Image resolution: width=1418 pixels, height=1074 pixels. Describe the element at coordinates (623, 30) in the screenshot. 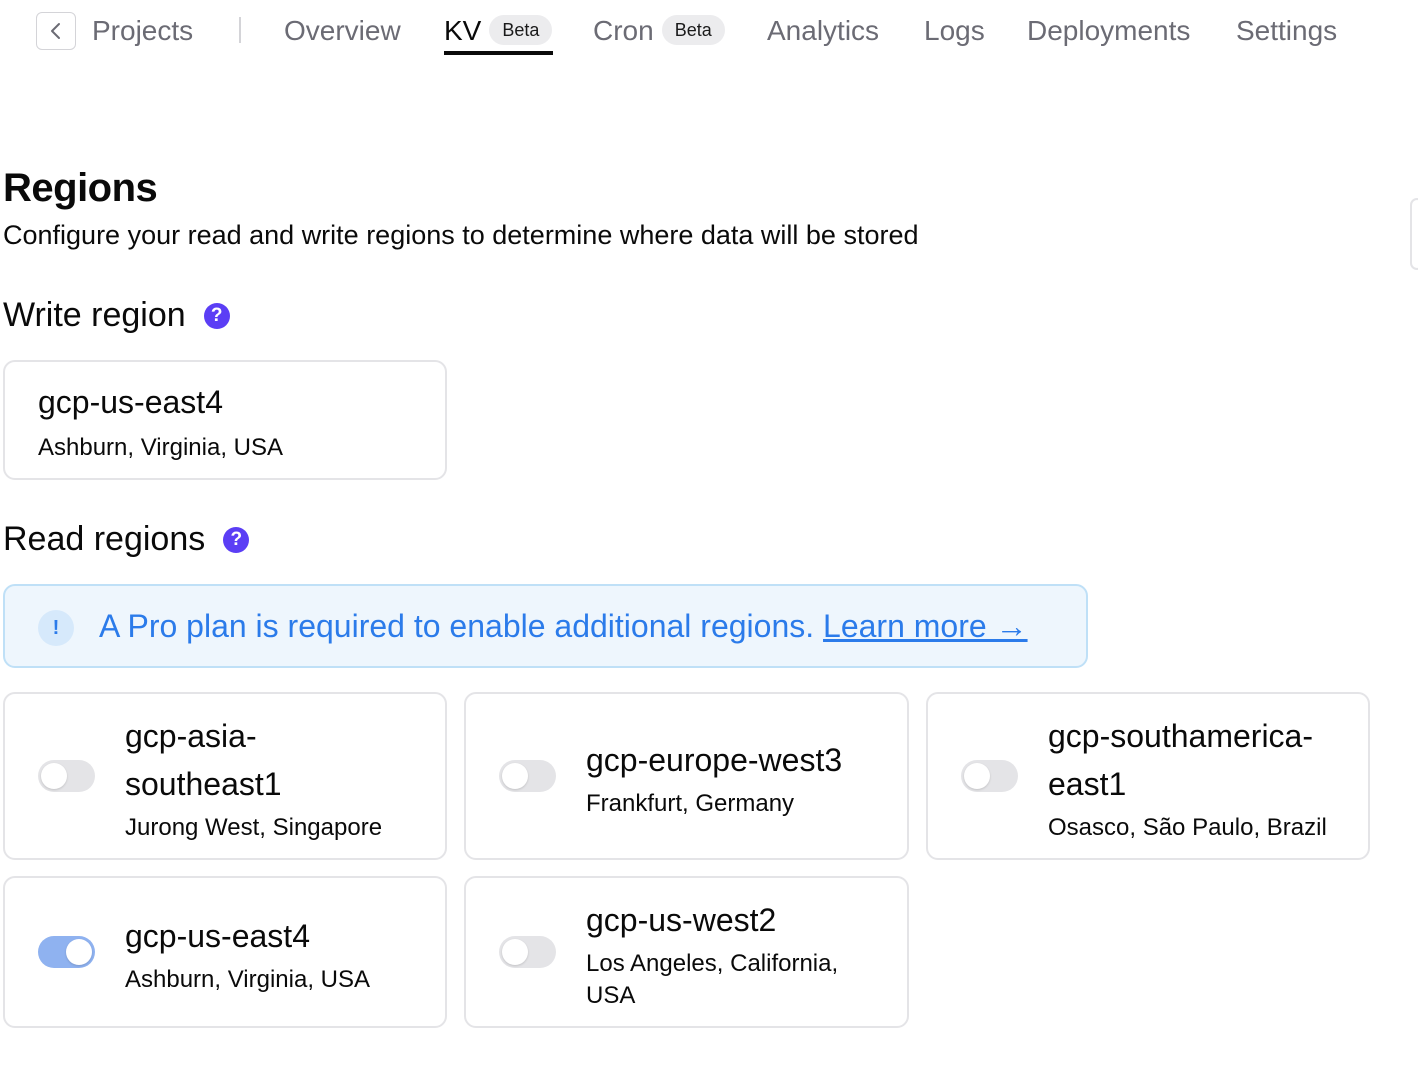

I see `nav-tab-cron-label: Cron` at that location.